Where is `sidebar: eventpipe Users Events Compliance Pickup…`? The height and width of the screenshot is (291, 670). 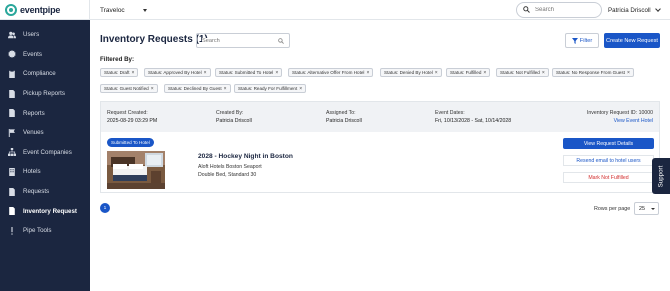
sidebar: eventpipe Users Events Compliance Pickup… is located at coordinates (45, 145).